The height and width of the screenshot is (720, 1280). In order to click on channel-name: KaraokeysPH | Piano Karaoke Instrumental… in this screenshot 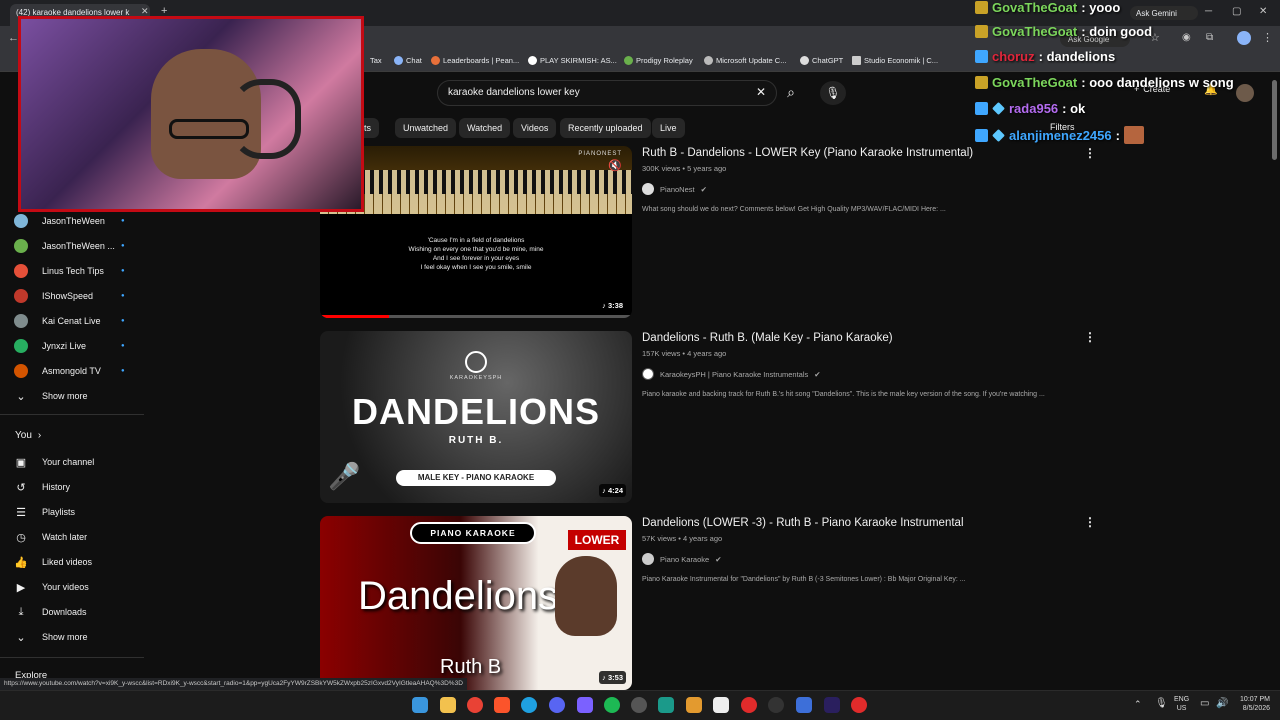, I will do `click(734, 374)`.